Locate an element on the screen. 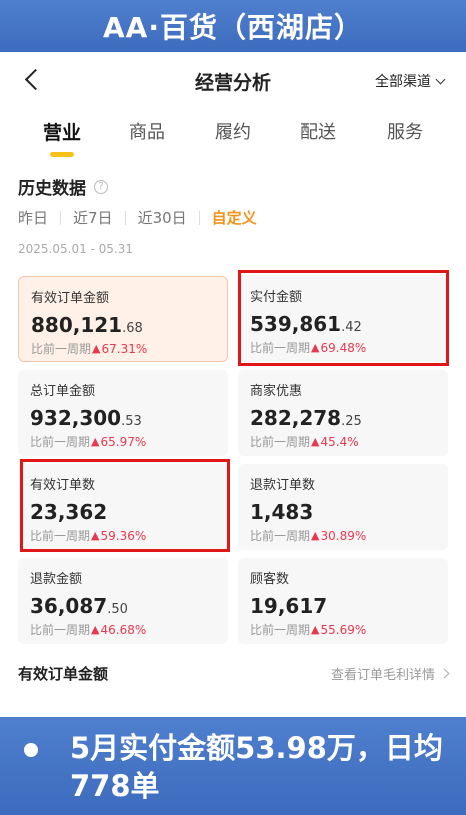  range-7-days: 近7日 is located at coordinates (93, 217).